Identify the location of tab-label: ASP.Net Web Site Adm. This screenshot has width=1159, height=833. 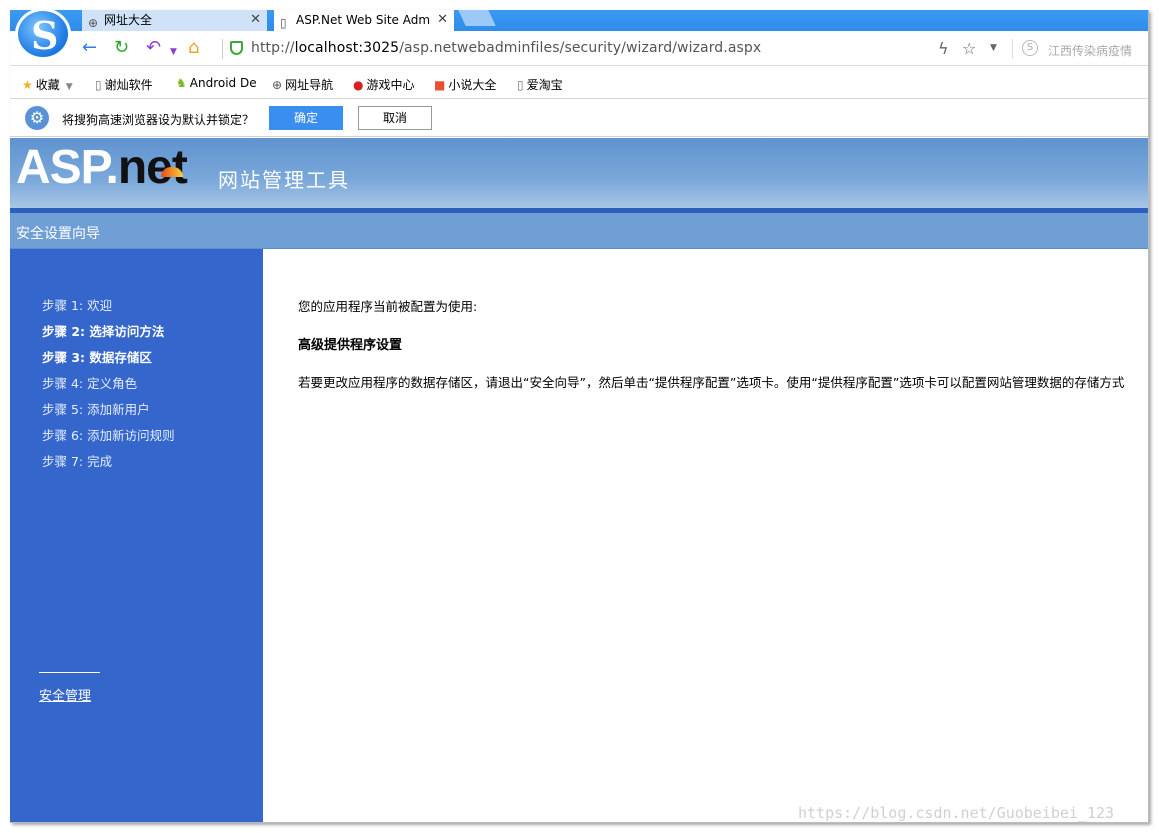
(363, 20).